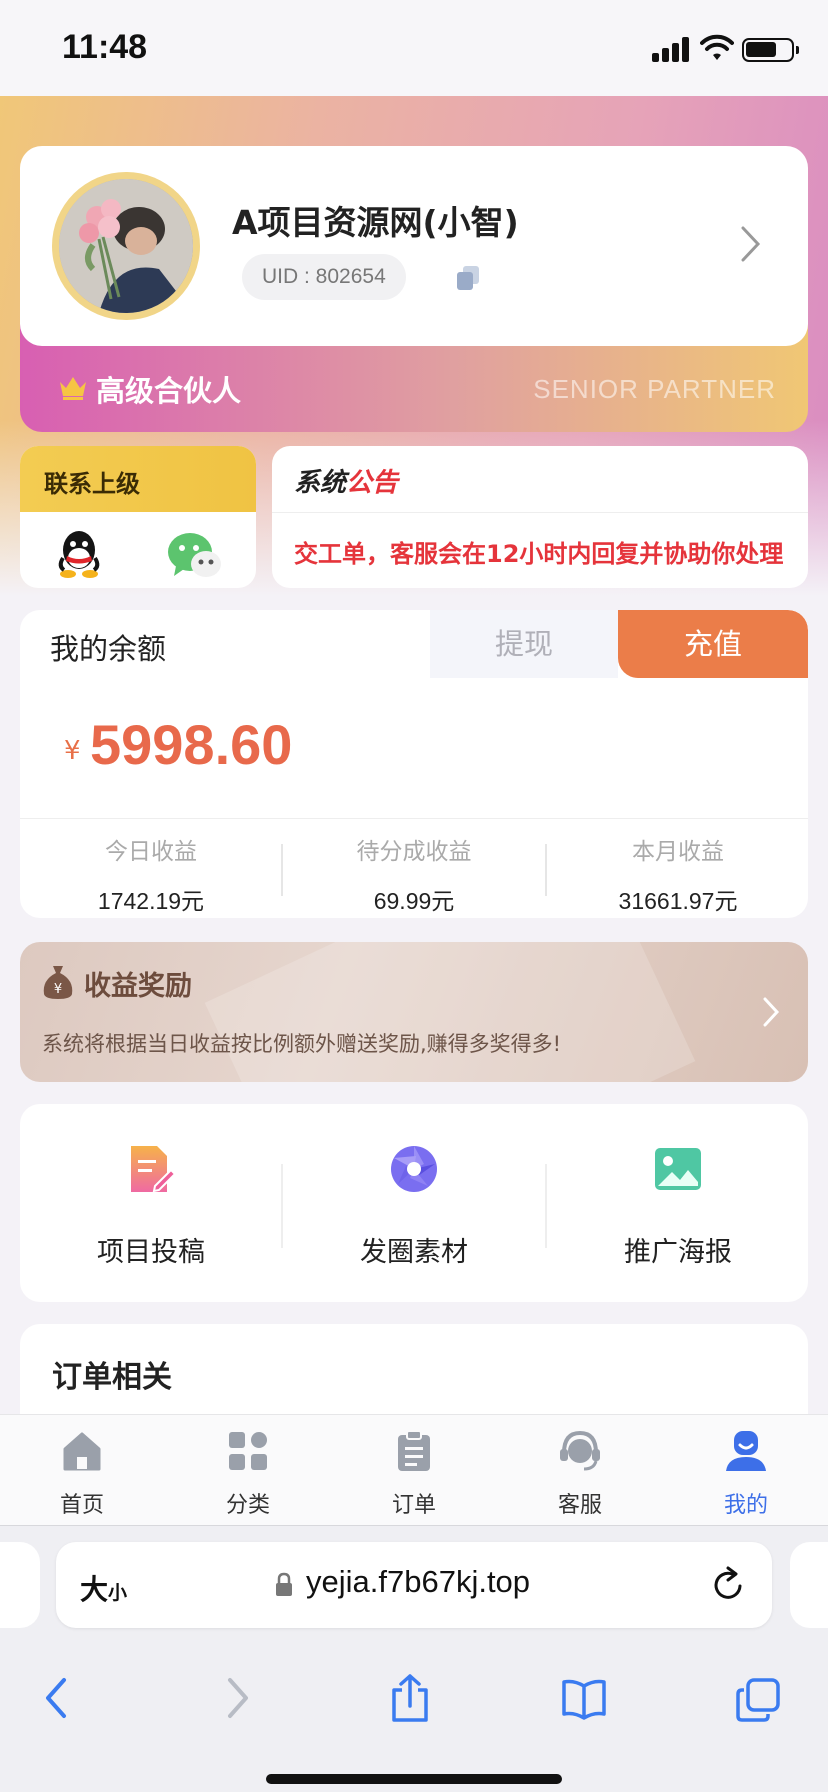  Describe the element at coordinates (236, 1698) in the screenshot. I see `forward-icon` at that location.